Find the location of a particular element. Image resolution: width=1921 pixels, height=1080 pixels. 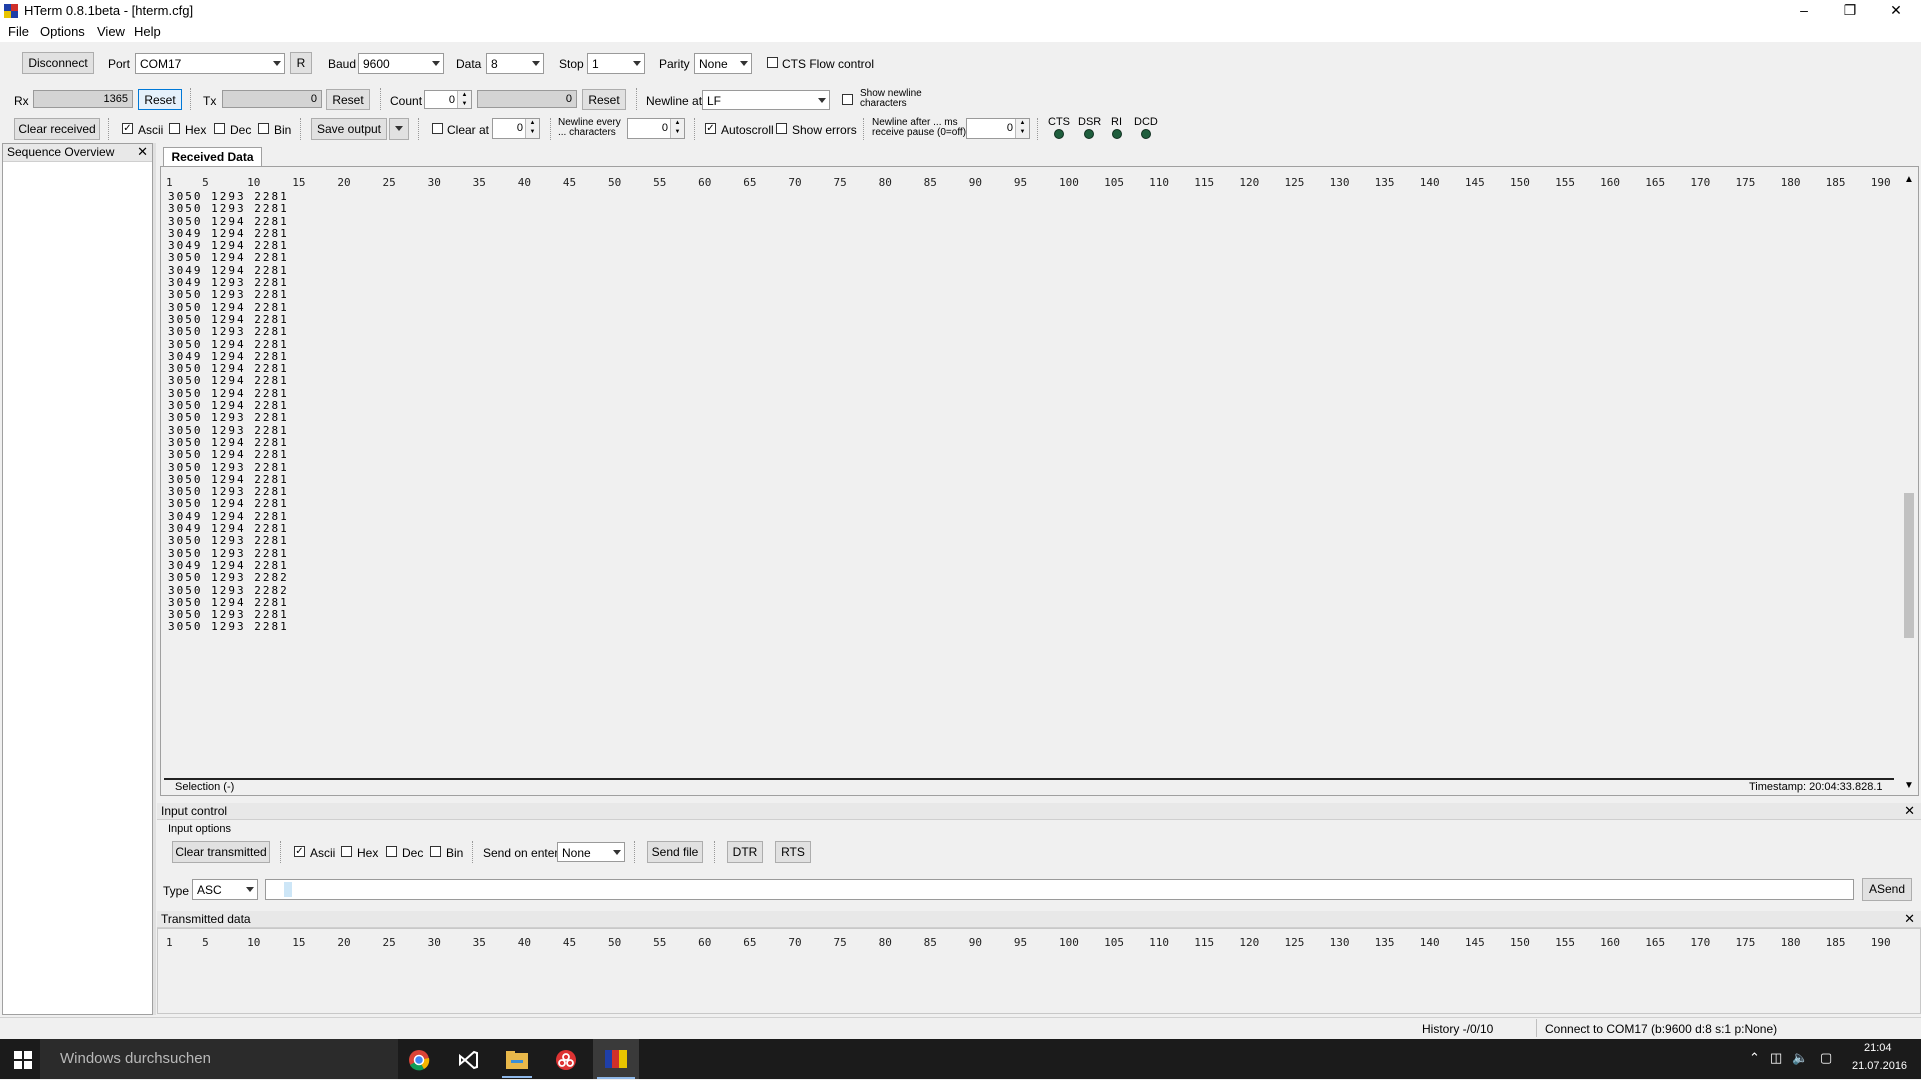

input-ascii-checkbox: ✓ is located at coordinates (299, 851).